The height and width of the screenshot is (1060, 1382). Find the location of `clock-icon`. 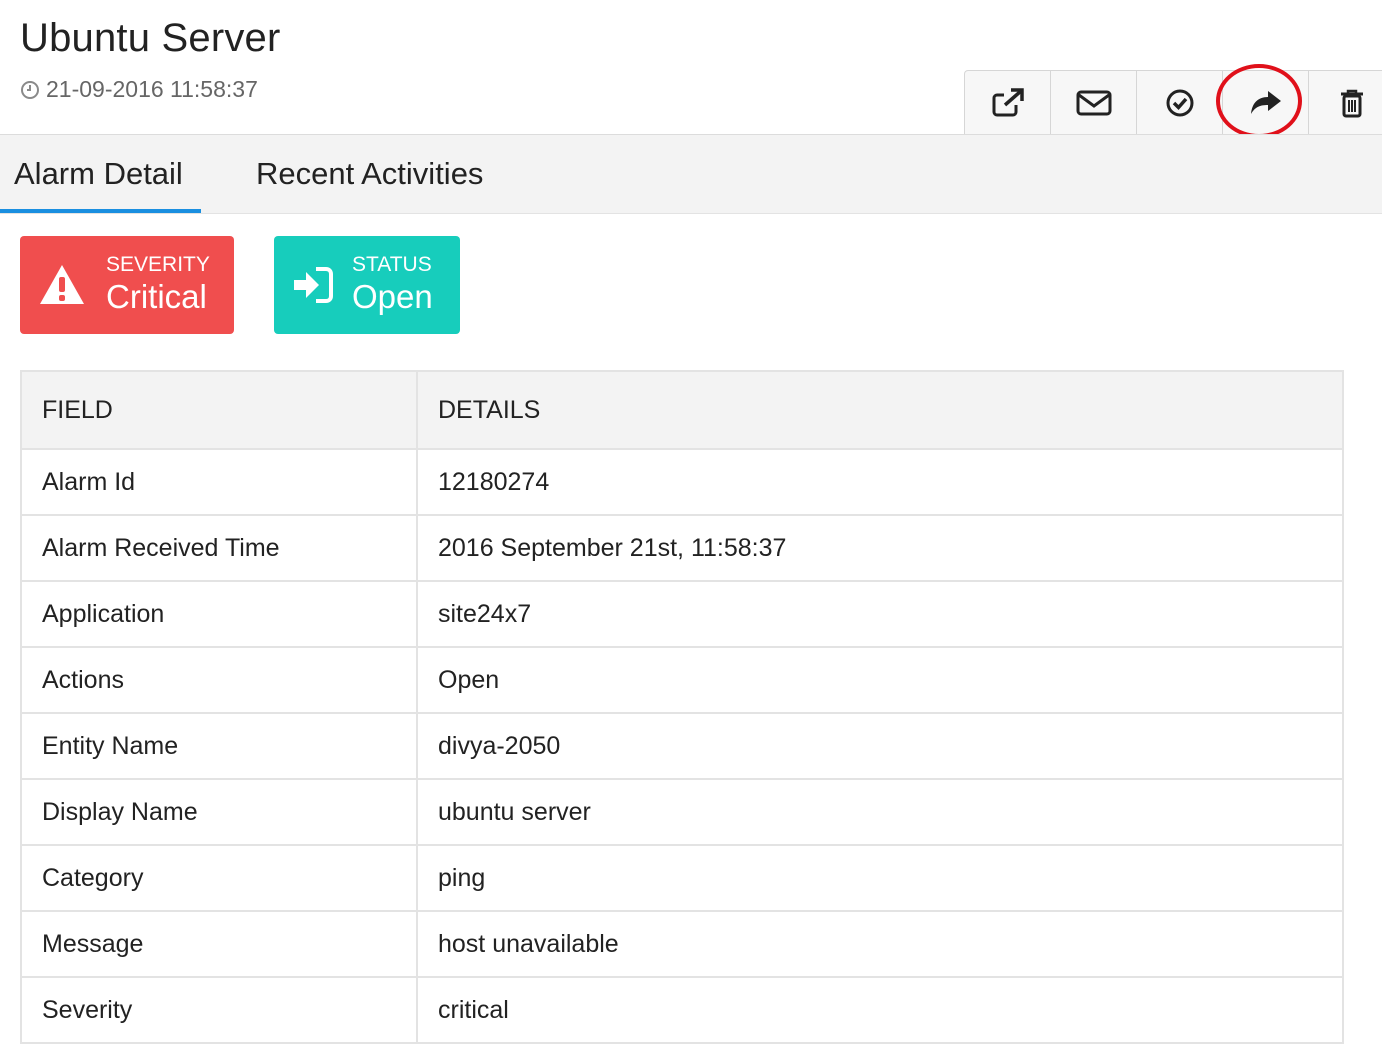

clock-icon is located at coordinates (30, 89).